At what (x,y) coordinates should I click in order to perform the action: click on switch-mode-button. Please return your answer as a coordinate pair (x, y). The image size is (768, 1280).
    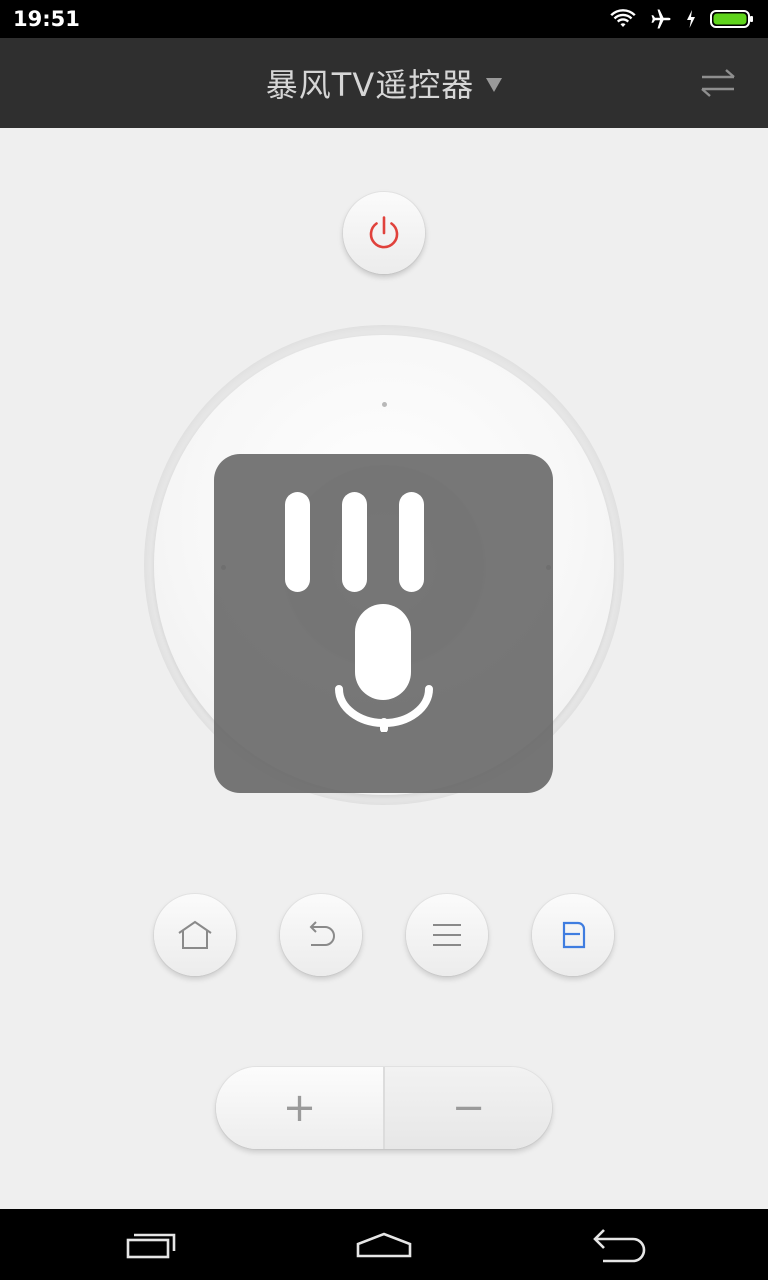
    Looking at the image, I should click on (718, 83).